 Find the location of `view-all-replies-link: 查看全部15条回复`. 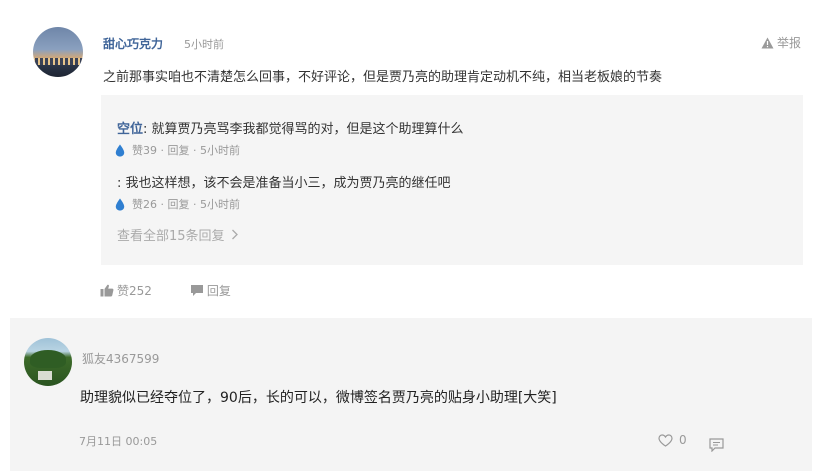

view-all-replies-link: 查看全部15条回复 is located at coordinates (178, 234).